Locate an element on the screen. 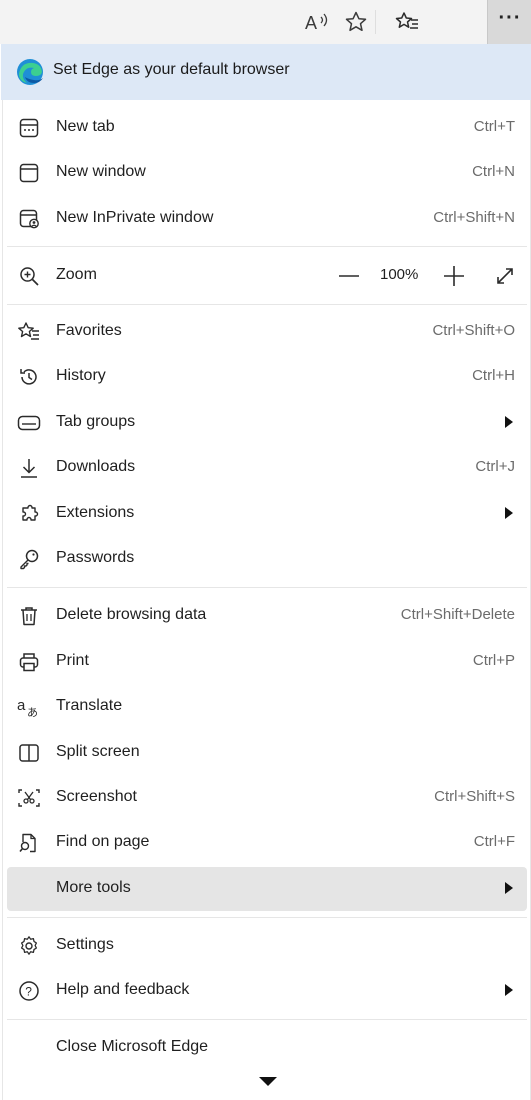 The width and height of the screenshot is (531, 1100). menu-item-new-inprivate-window: New InPrivate window Ctrl+Shift+N is located at coordinates (267, 219).